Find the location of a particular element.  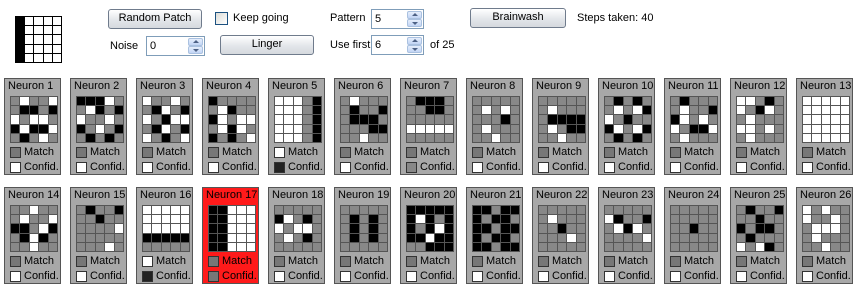

keep-going-checkbox is located at coordinates (221, 18).